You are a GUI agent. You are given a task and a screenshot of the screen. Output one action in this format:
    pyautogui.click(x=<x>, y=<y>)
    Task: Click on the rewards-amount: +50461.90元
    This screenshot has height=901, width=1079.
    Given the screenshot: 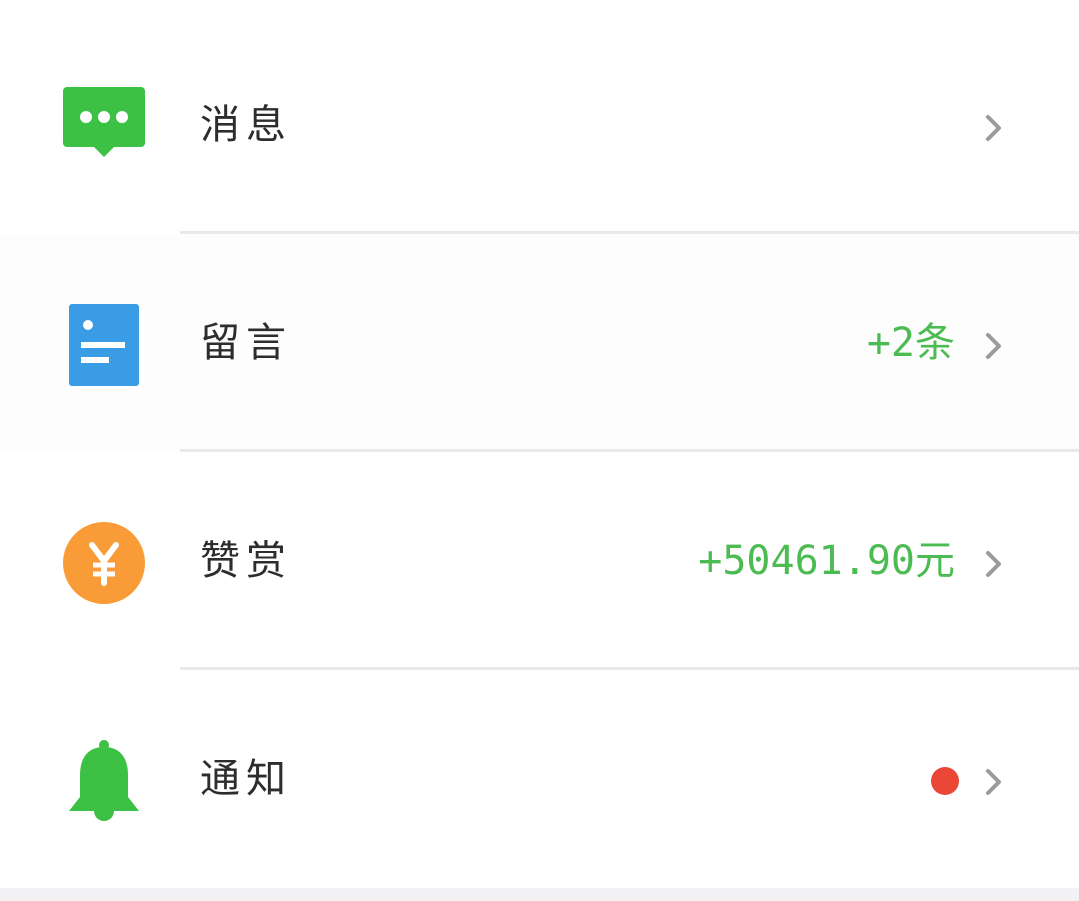 What is the action you would take?
    pyautogui.click(x=826, y=561)
    